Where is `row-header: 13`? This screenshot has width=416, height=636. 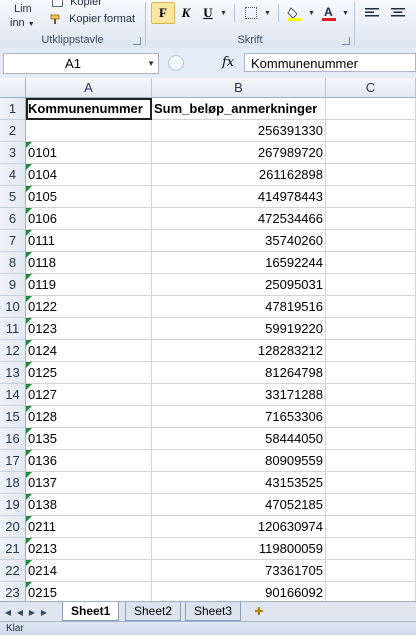
row-header: 13 is located at coordinates (13, 373).